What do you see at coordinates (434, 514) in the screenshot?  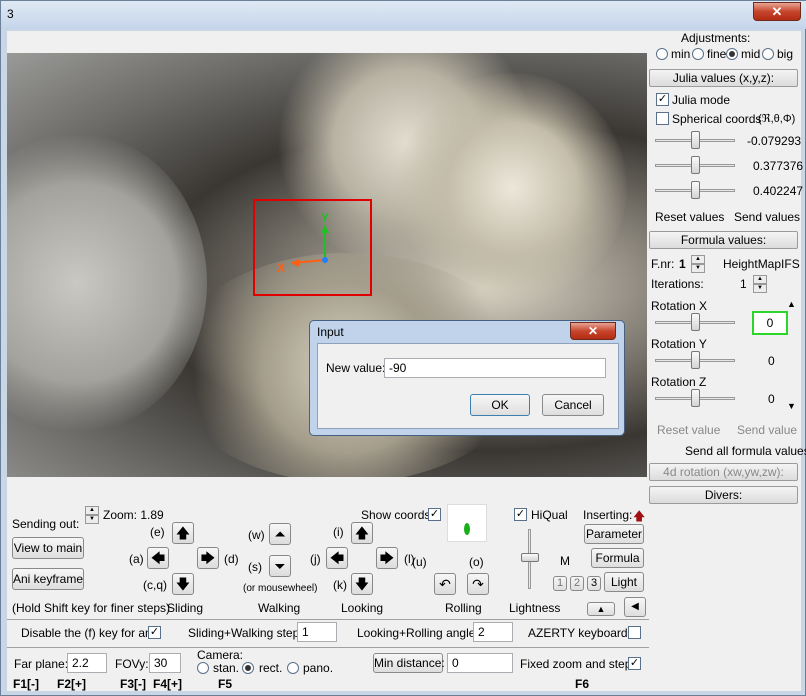 I see `show-coords-checkbox: ✓` at bounding box center [434, 514].